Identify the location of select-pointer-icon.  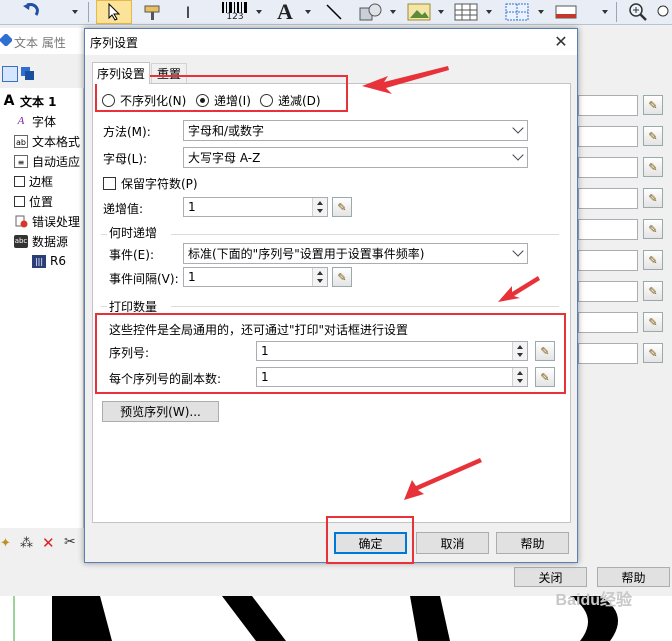
(114, 12).